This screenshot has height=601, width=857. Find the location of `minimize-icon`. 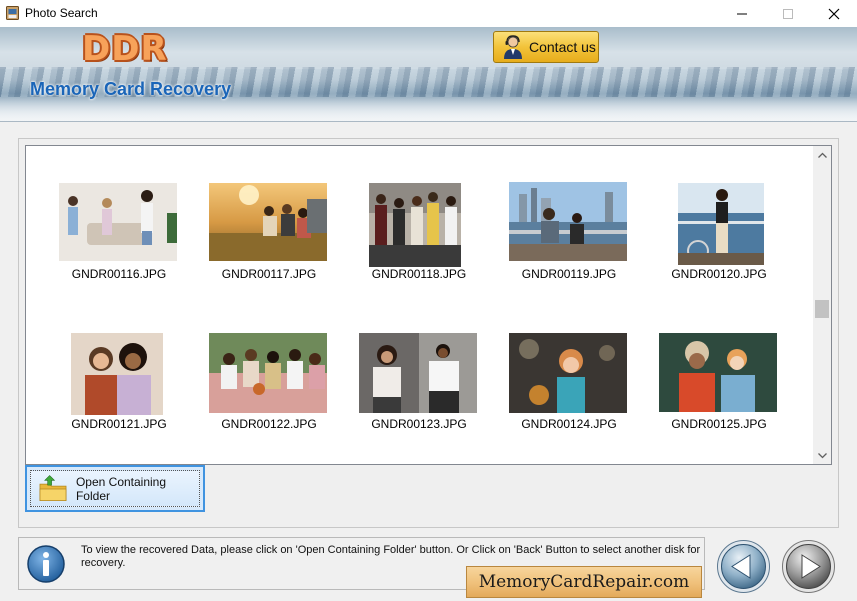

minimize-icon is located at coordinates (742, 13).